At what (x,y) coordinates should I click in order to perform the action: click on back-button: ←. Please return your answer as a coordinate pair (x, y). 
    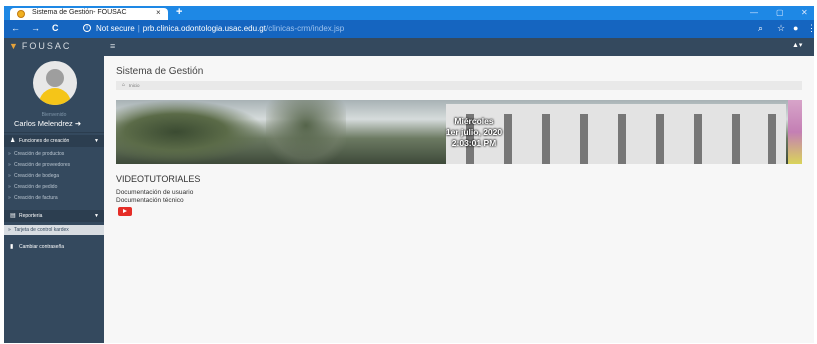
    Looking at the image, I should click on (15, 28).